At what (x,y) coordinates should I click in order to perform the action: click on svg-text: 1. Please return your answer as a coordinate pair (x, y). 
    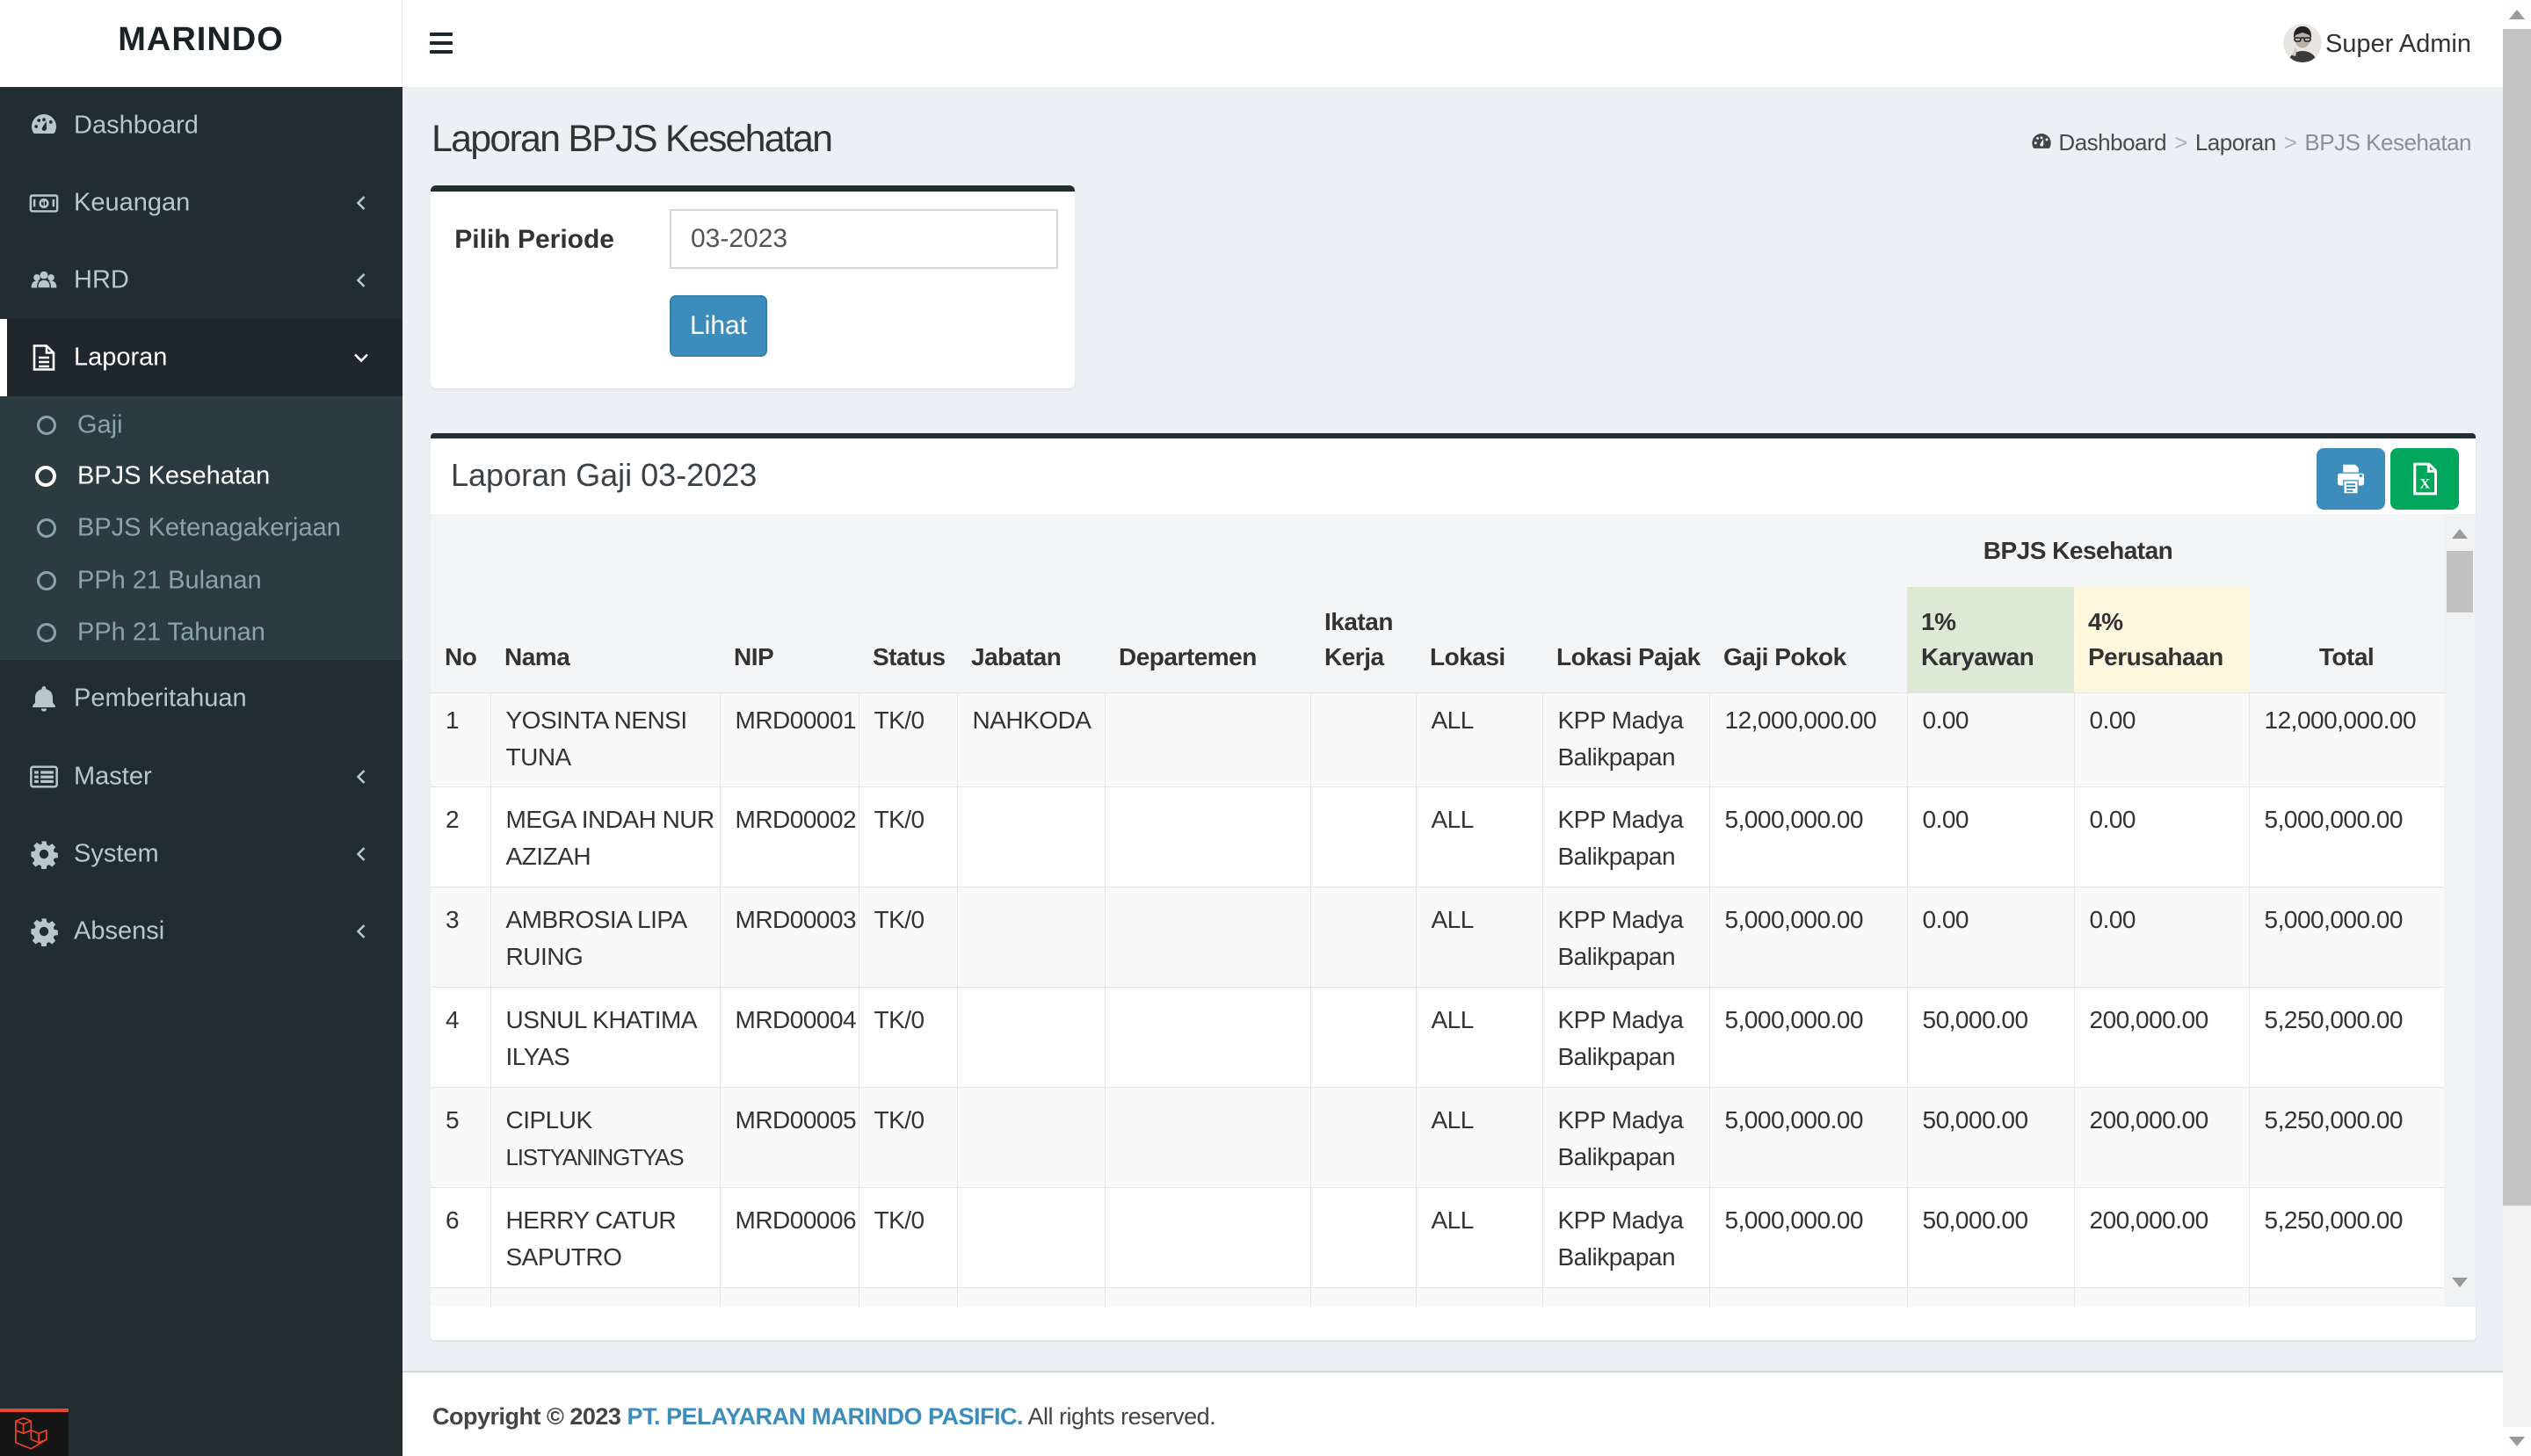
    Looking at the image, I should click on (44, 204).